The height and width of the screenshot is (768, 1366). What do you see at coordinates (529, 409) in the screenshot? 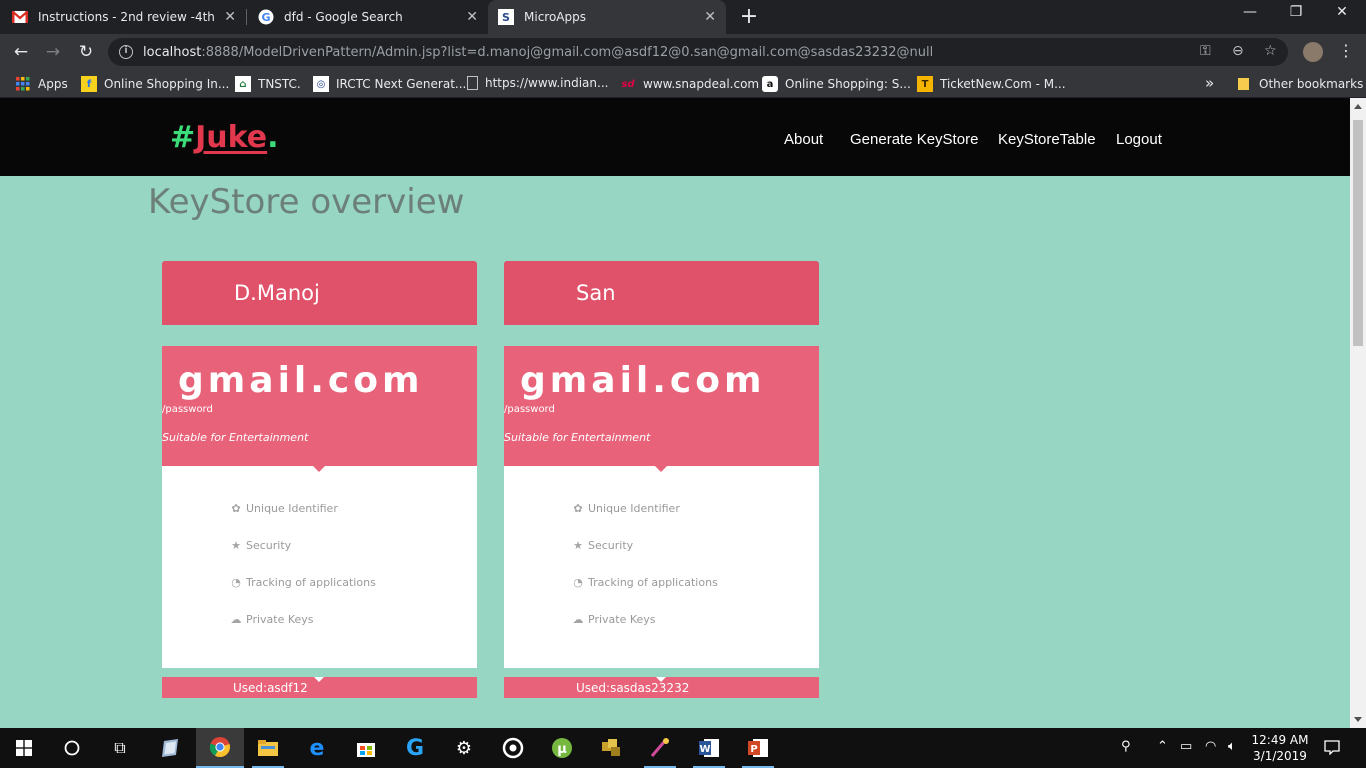
I see `card-subtext: /password` at bounding box center [529, 409].